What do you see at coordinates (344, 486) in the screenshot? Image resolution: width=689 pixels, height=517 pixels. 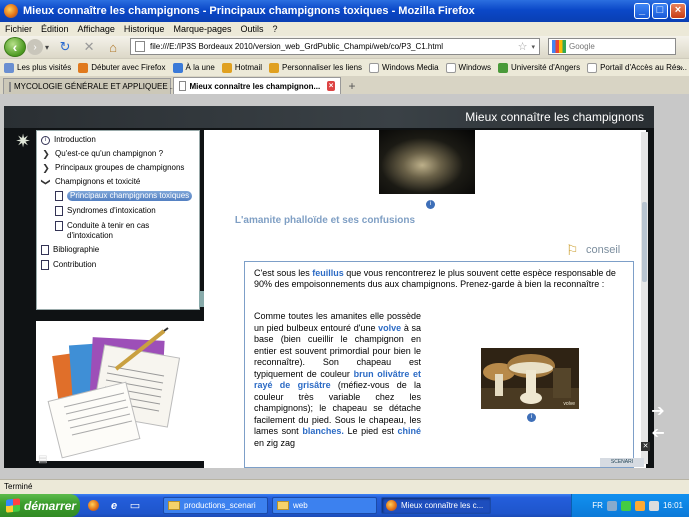 I see `status-bar: Terminé` at bounding box center [344, 486].